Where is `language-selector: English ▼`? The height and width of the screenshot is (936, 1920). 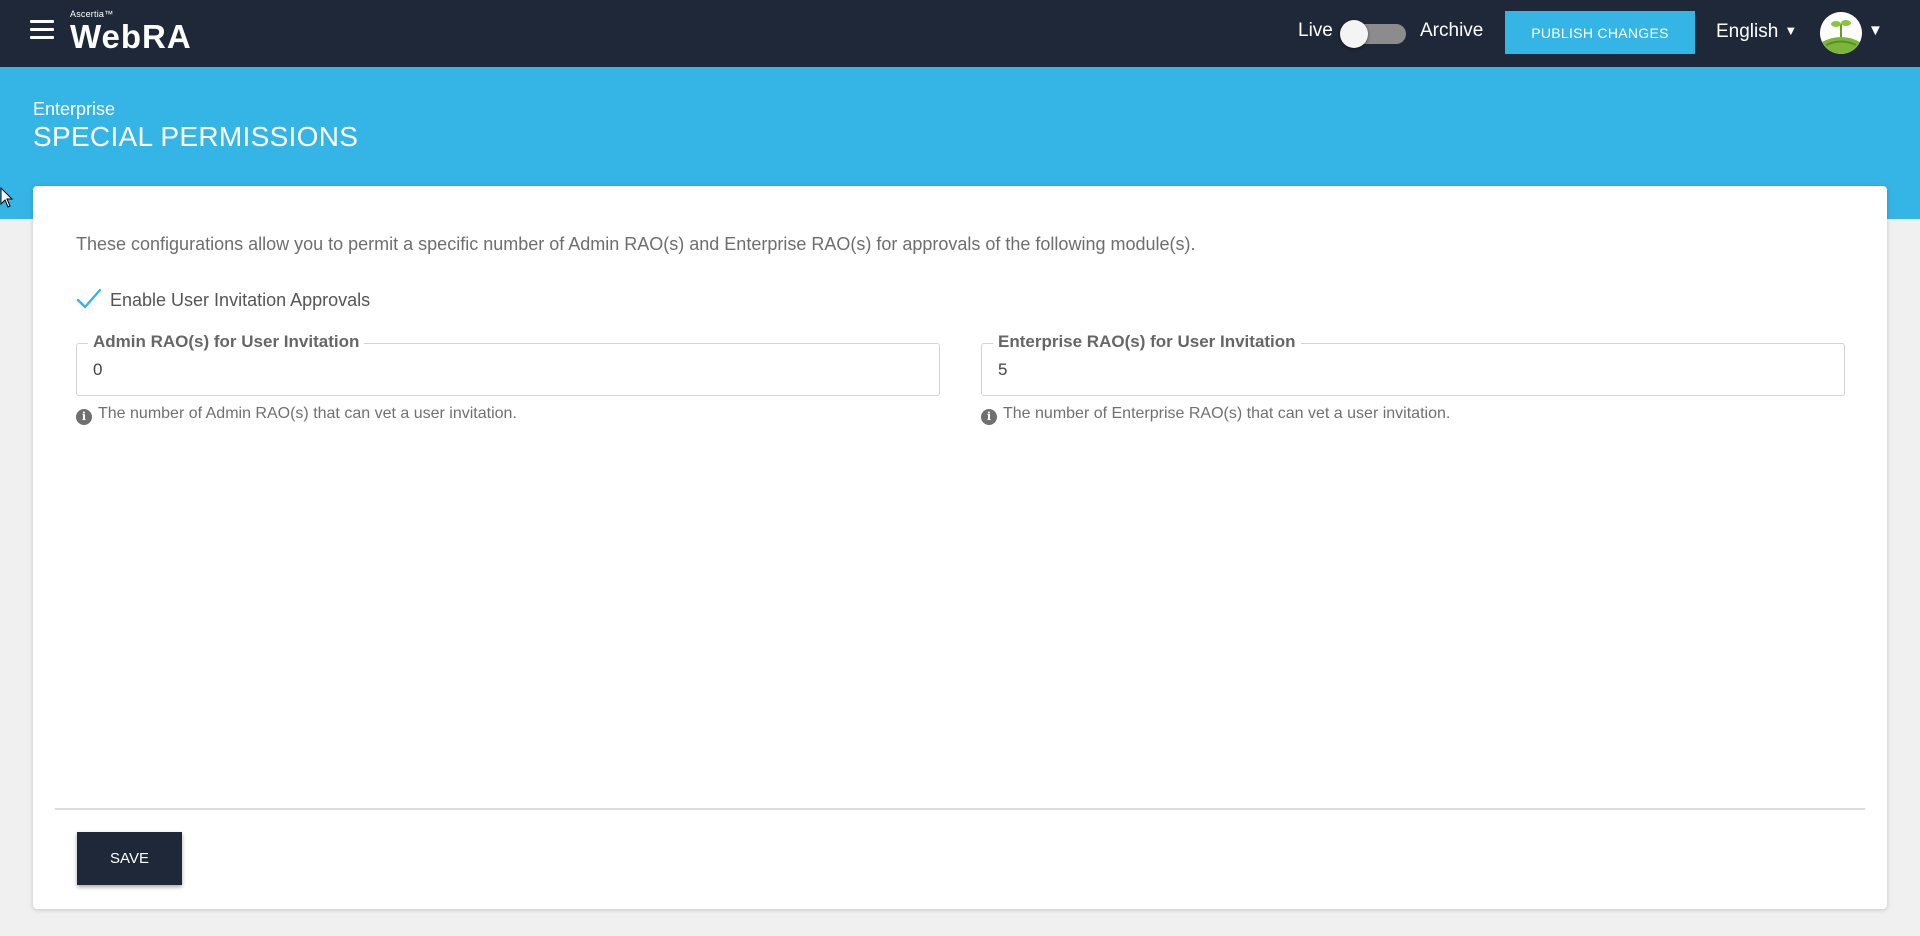
language-selector: English ▼ is located at coordinates (1756, 32).